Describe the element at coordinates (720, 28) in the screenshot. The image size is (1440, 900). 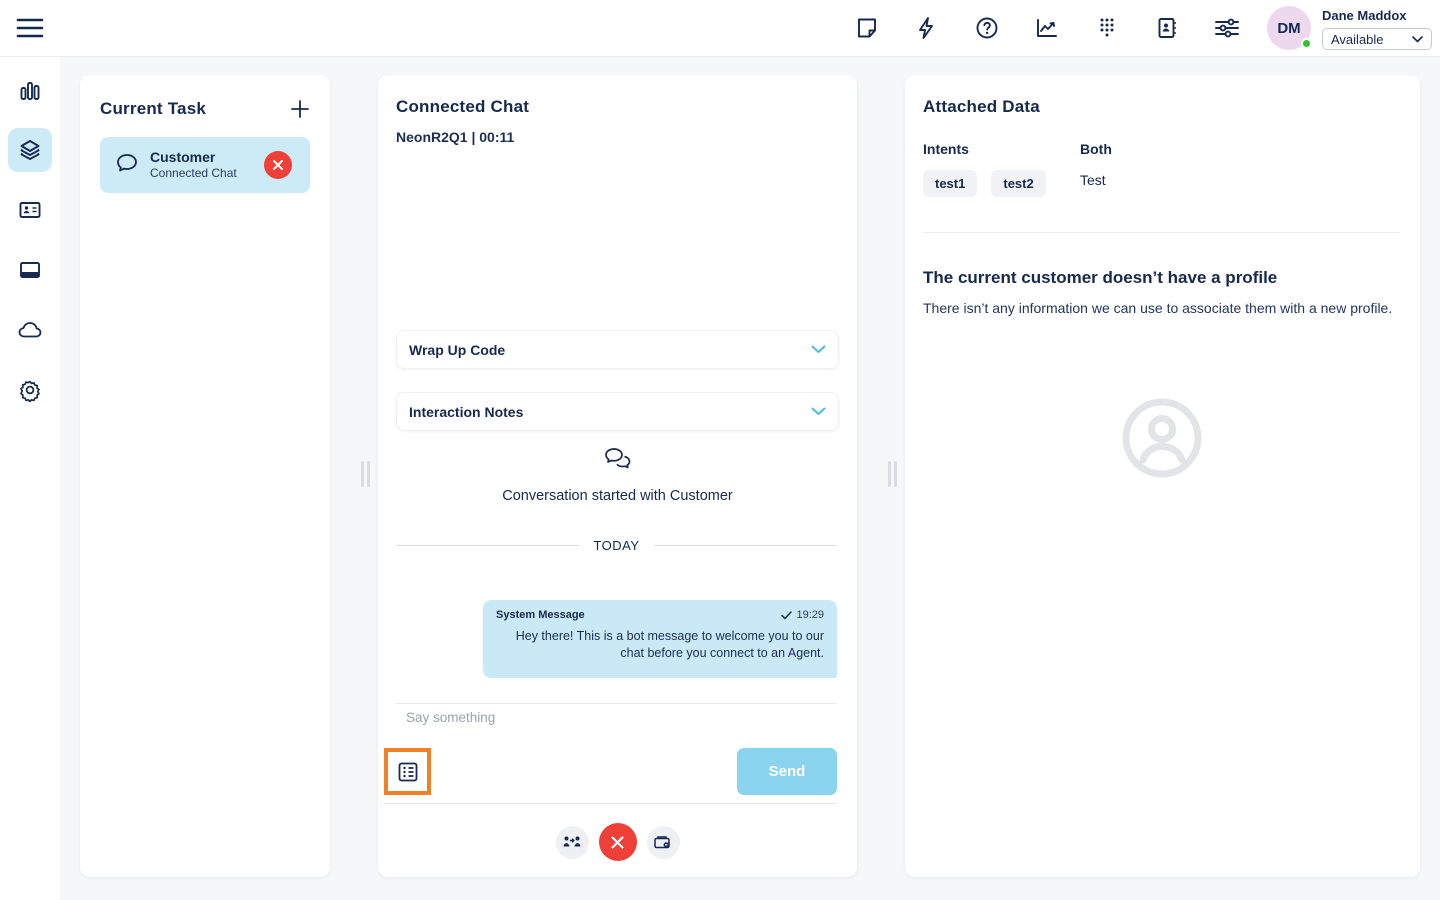
I see `top-bar: DM Dane Maddox Available` at that location.